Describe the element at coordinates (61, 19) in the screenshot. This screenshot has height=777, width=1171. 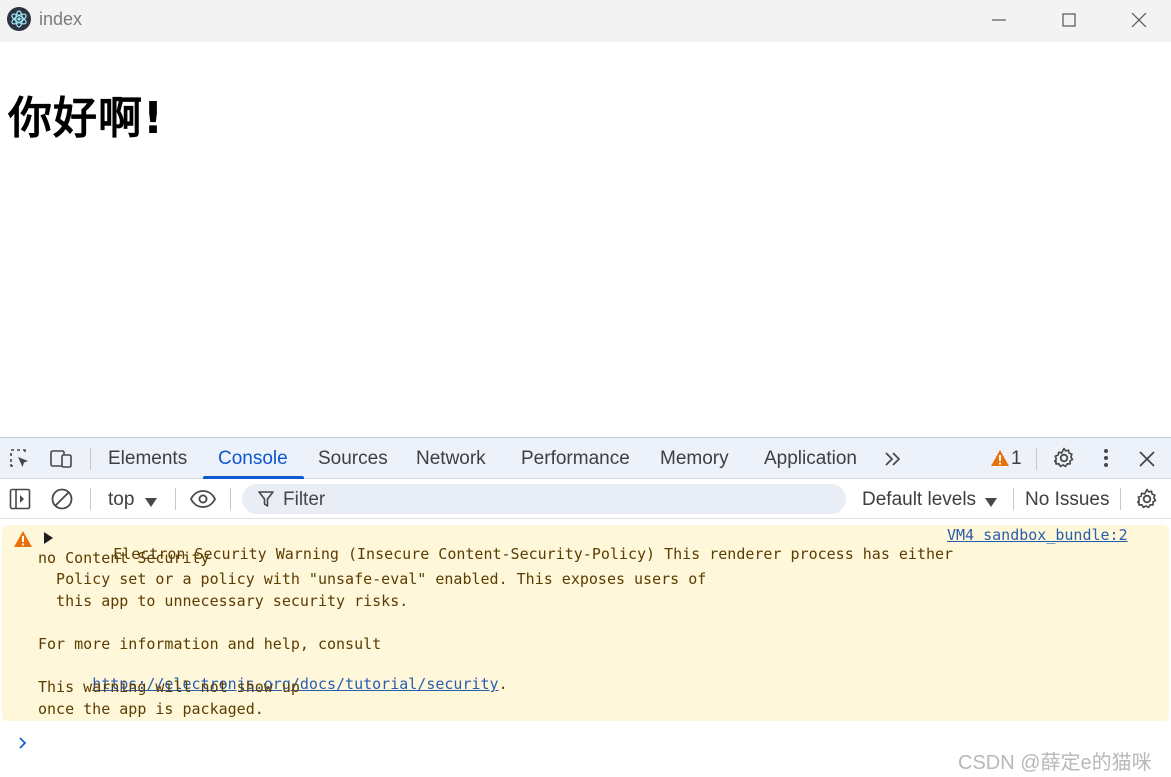
I see `window-title: index` at that location.